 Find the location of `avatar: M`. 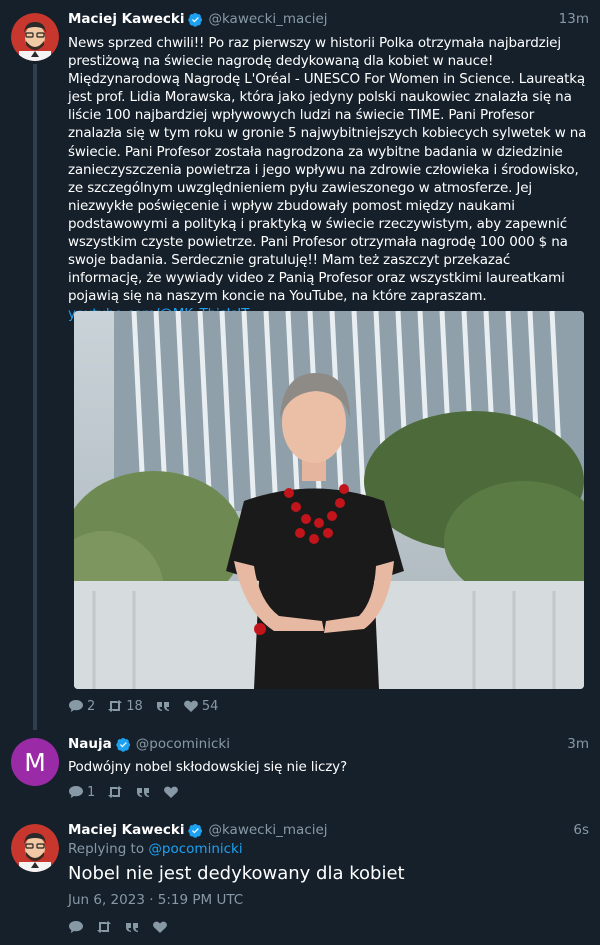

avatar: M is located at coordinates (35, 762).